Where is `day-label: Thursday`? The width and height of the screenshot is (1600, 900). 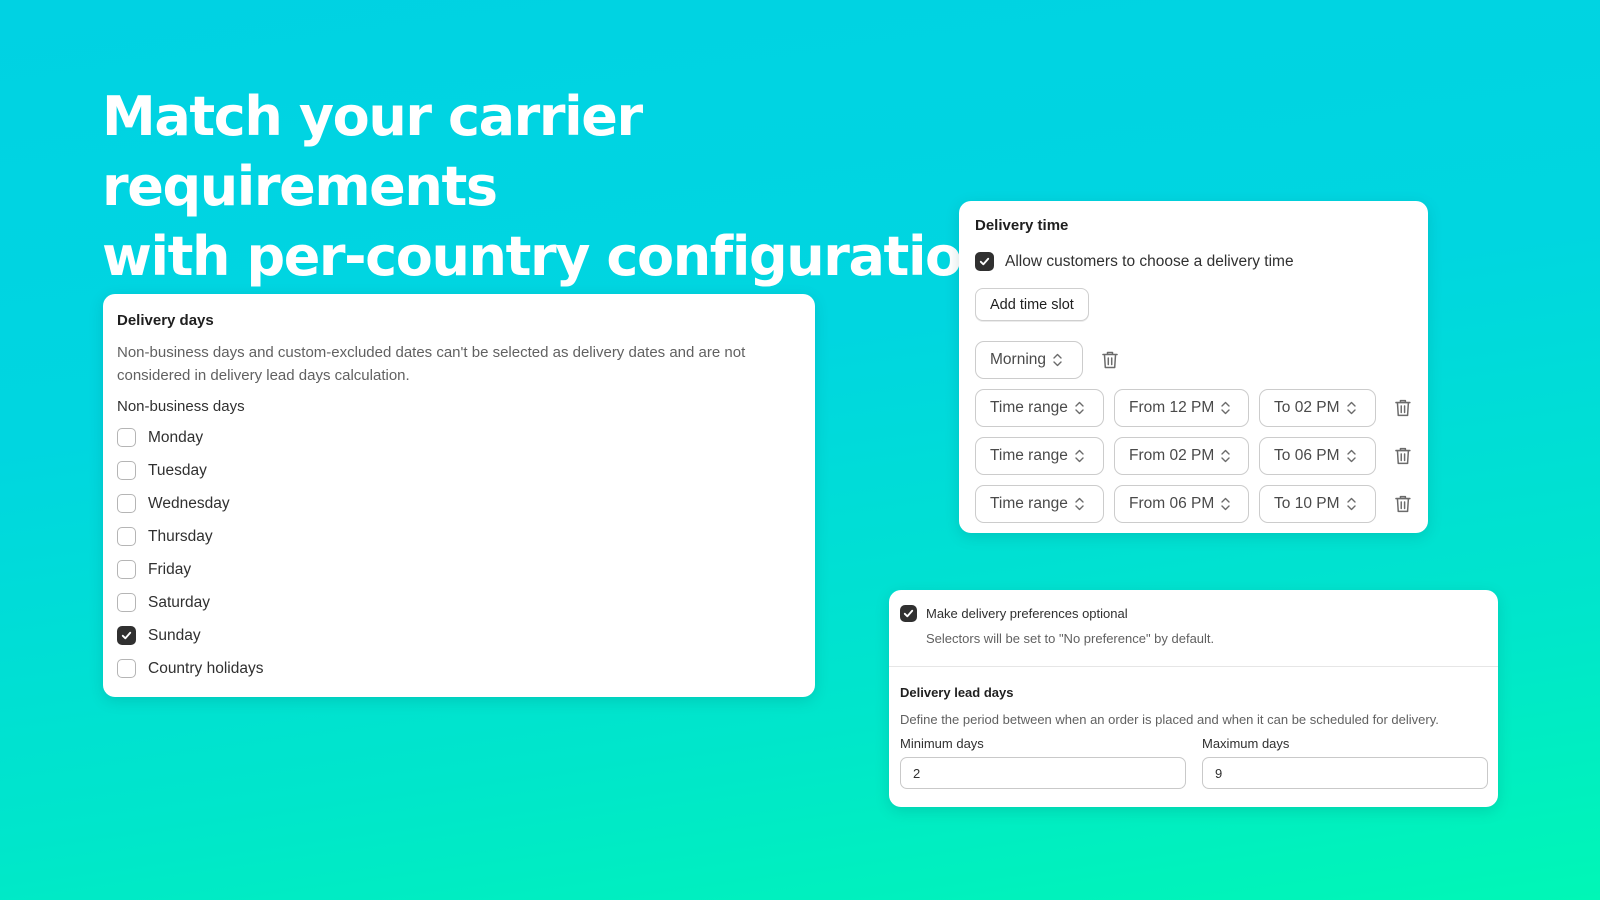 day-label: Thursday is located at coordinates (180, 536).